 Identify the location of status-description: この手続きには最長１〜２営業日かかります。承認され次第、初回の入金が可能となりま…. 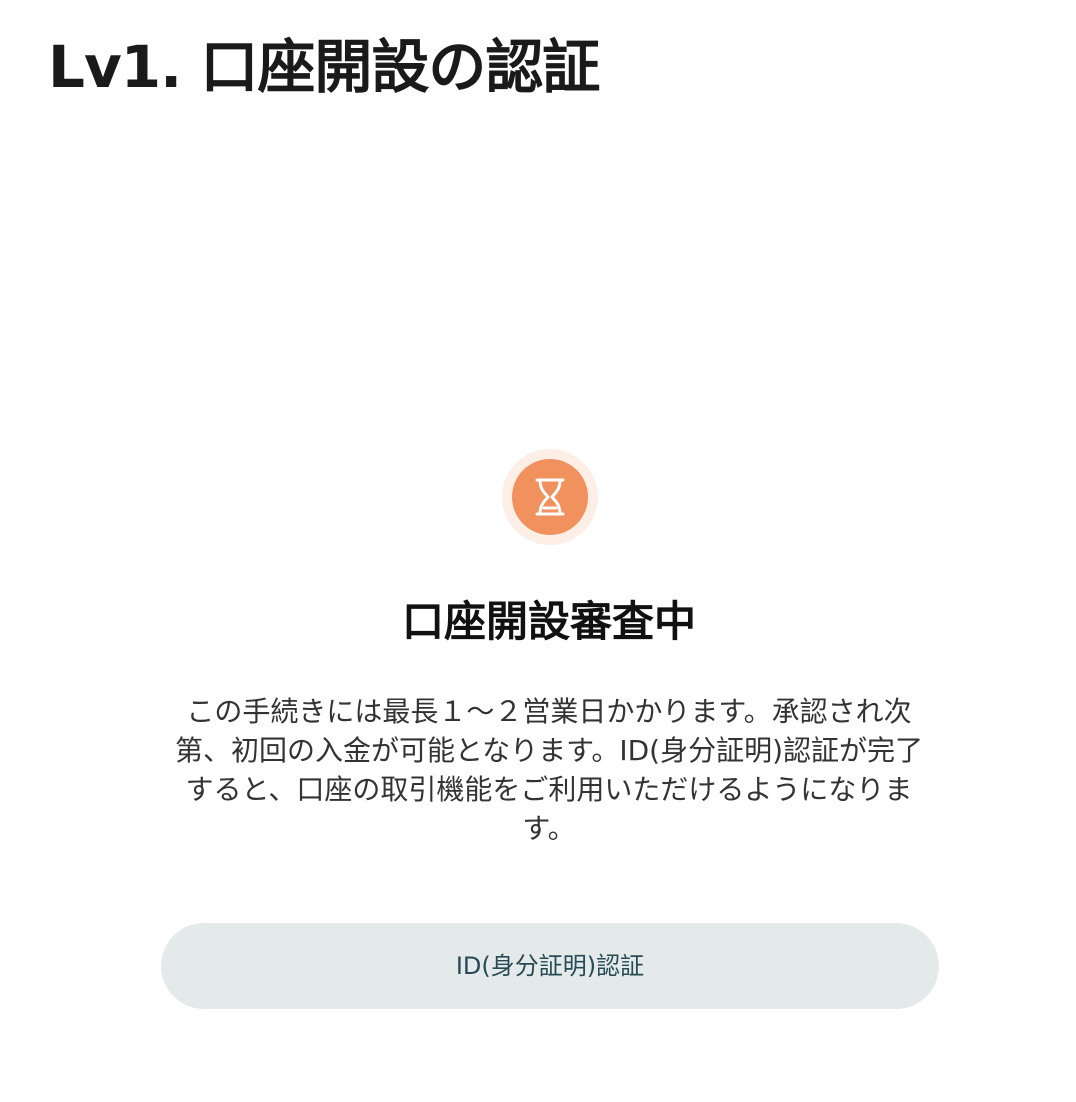
(549, 770).